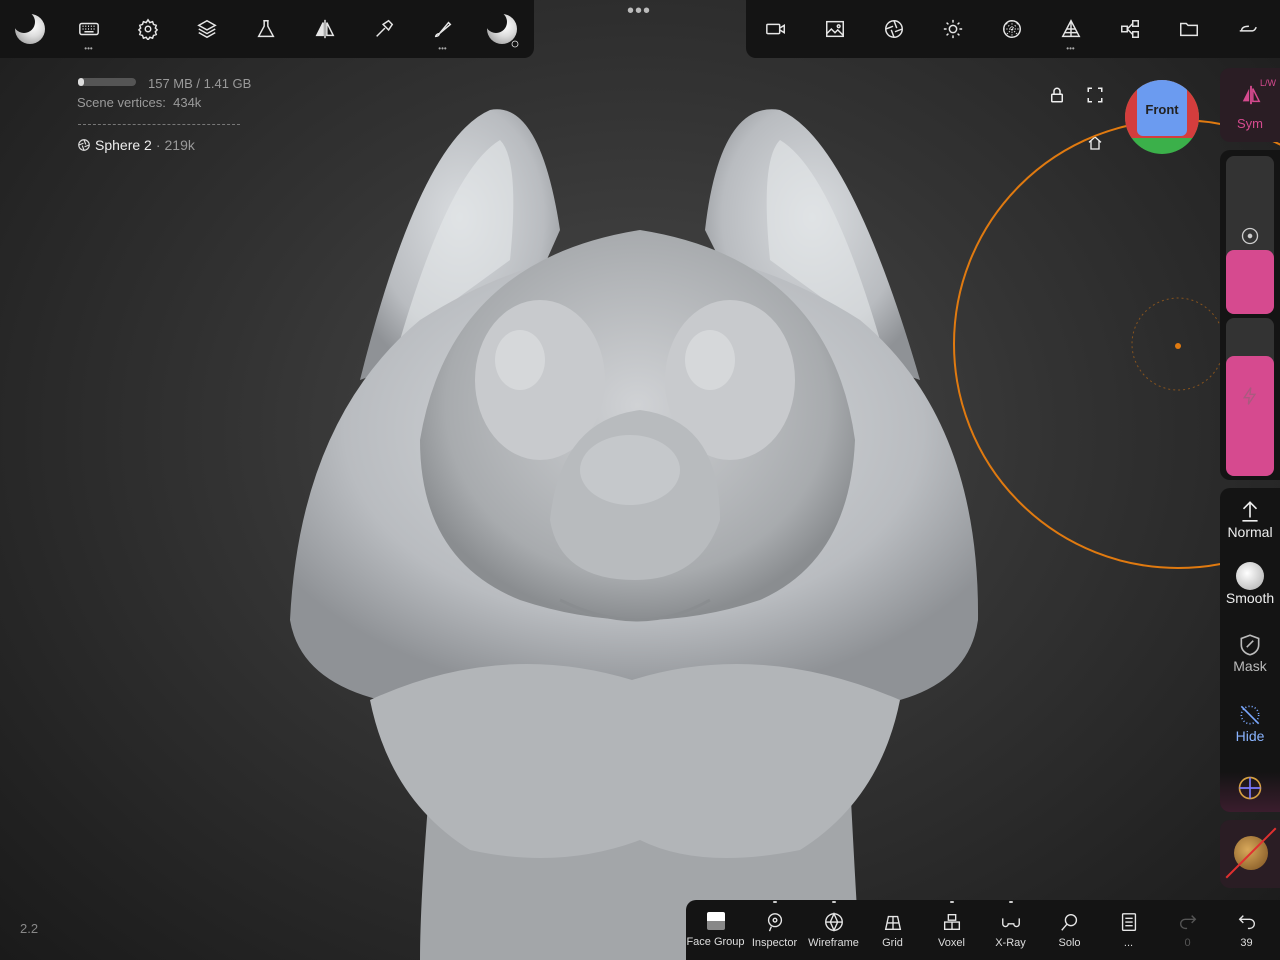  I want to click on drag-handle: •••, so click(639, 11).